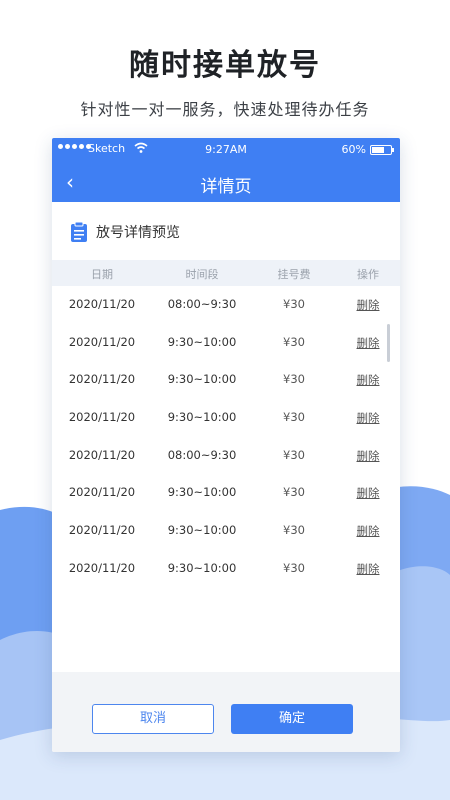 The height and width of the screenshot is (800, 450). I want to click on battery-icon, so click(382, 150).